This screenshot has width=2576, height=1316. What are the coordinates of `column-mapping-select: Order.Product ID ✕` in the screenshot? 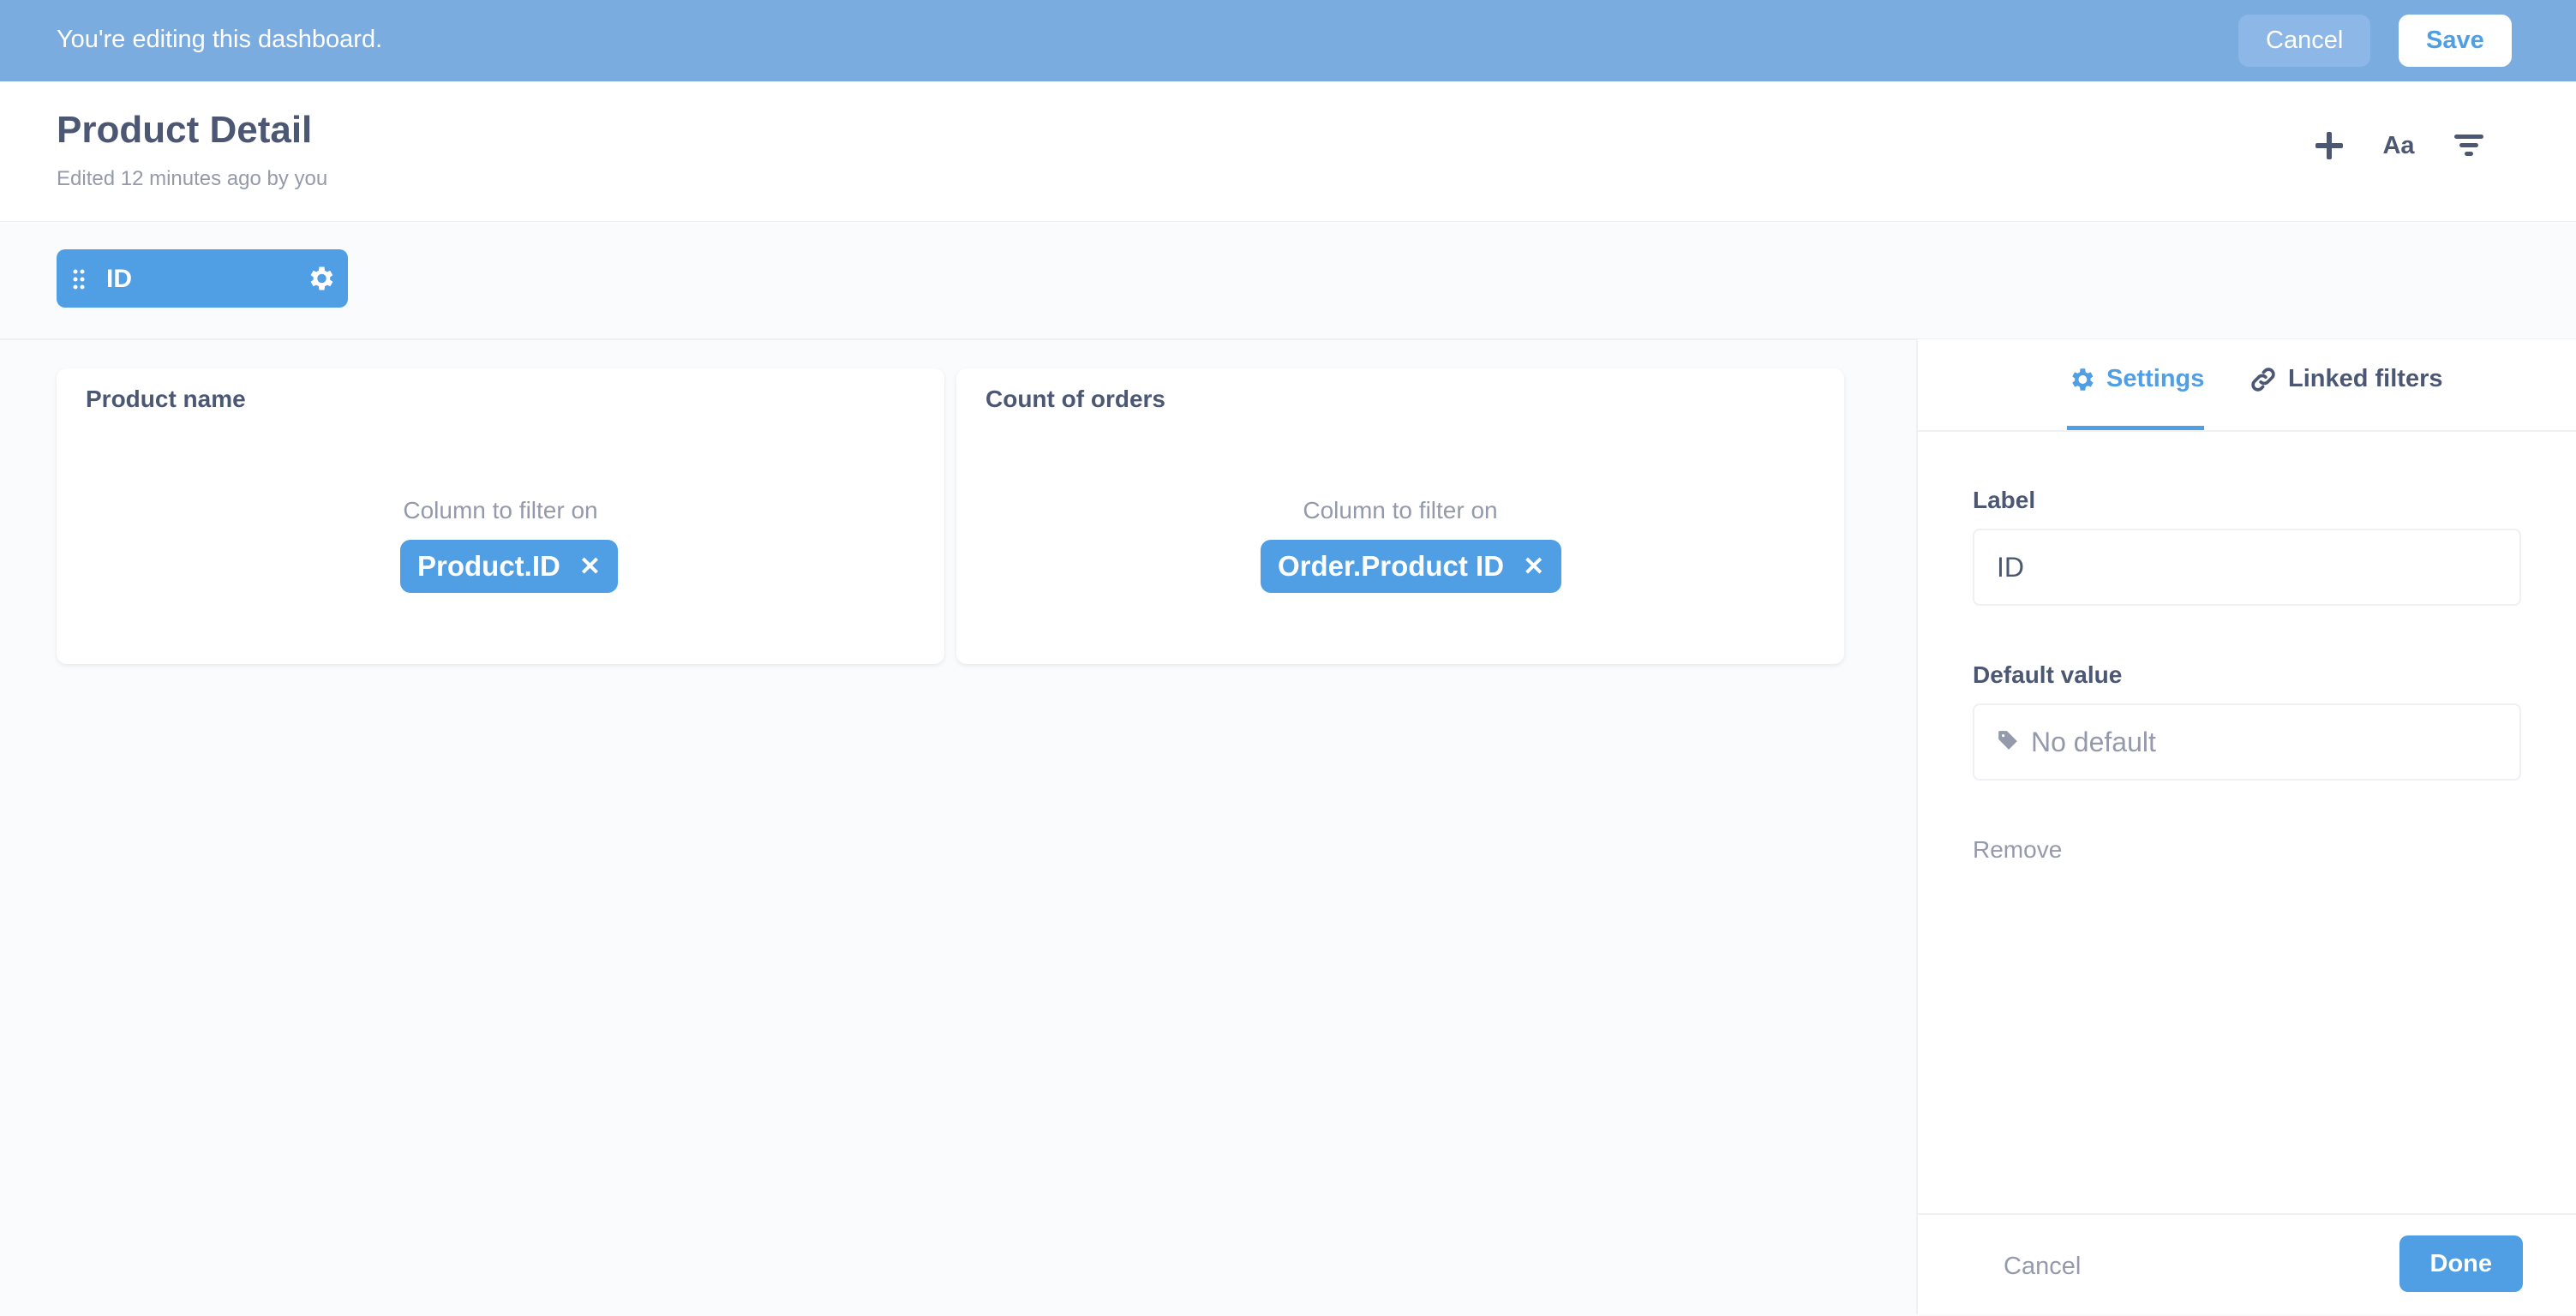 It's located at (1411, 566).